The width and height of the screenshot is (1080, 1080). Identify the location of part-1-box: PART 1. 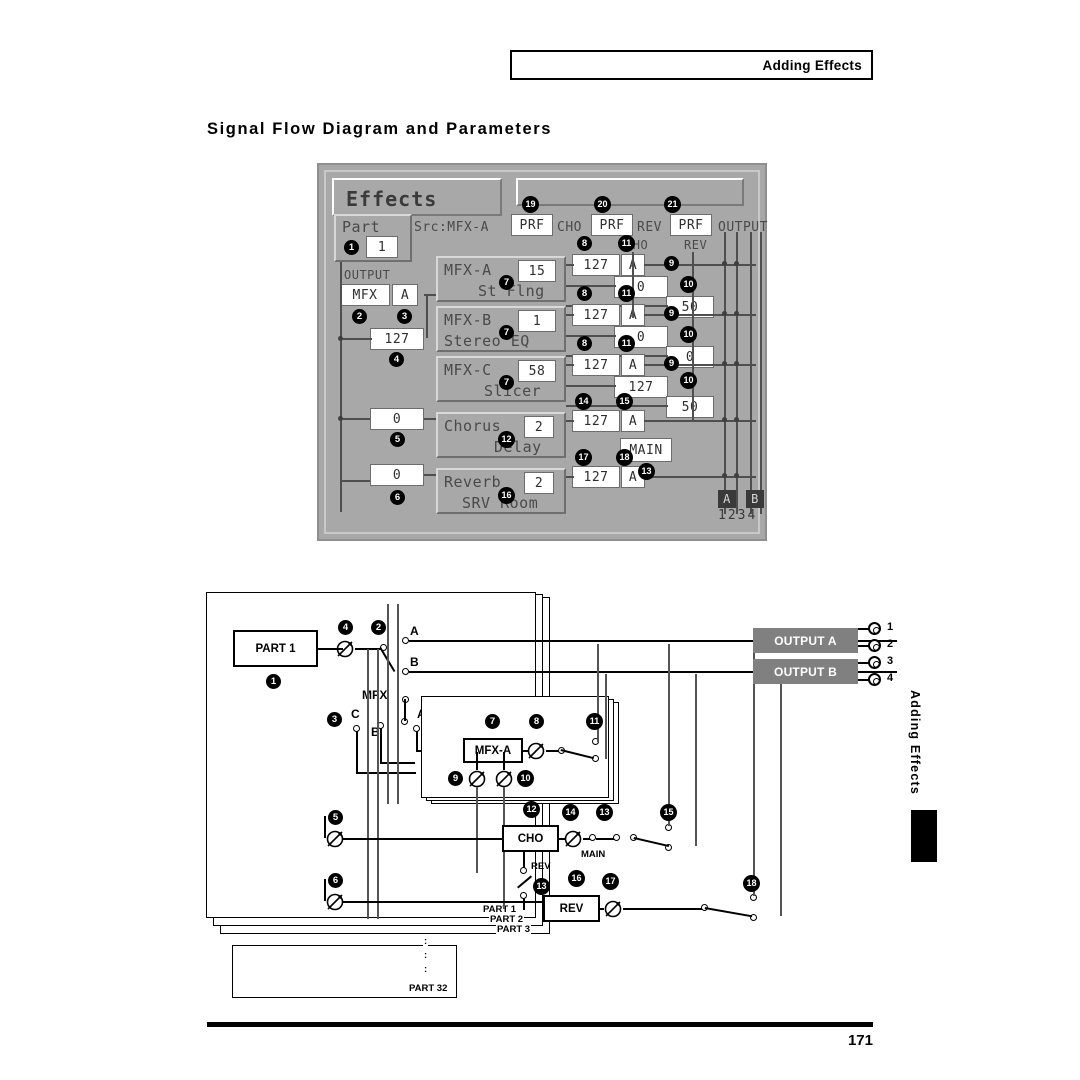
(275, 648).